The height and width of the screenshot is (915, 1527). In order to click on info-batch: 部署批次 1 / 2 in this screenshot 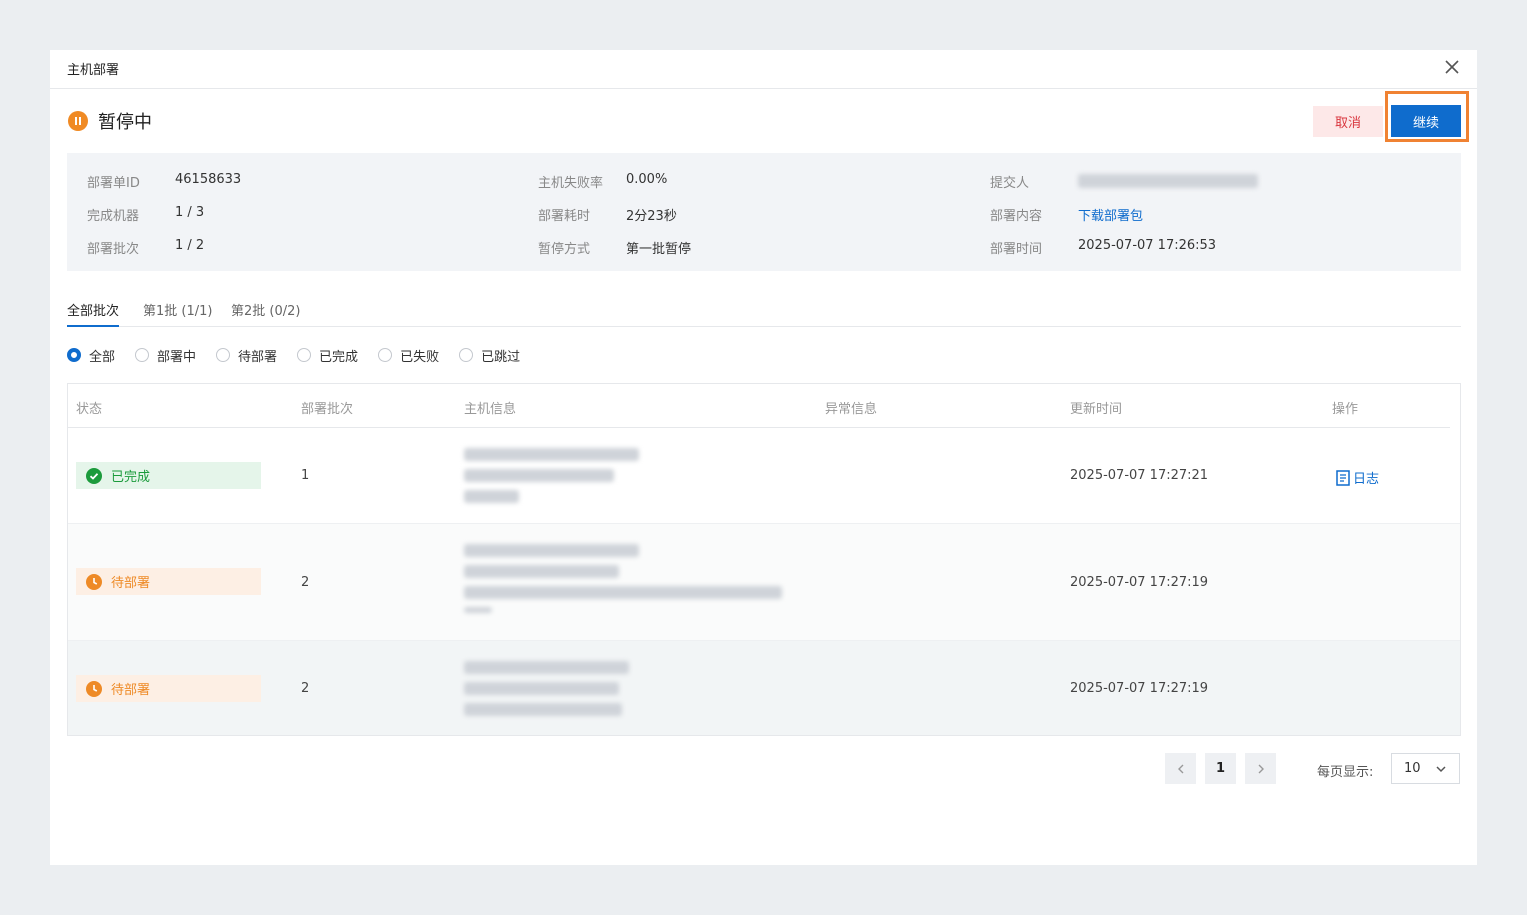, I will do `click(145, 247)`.